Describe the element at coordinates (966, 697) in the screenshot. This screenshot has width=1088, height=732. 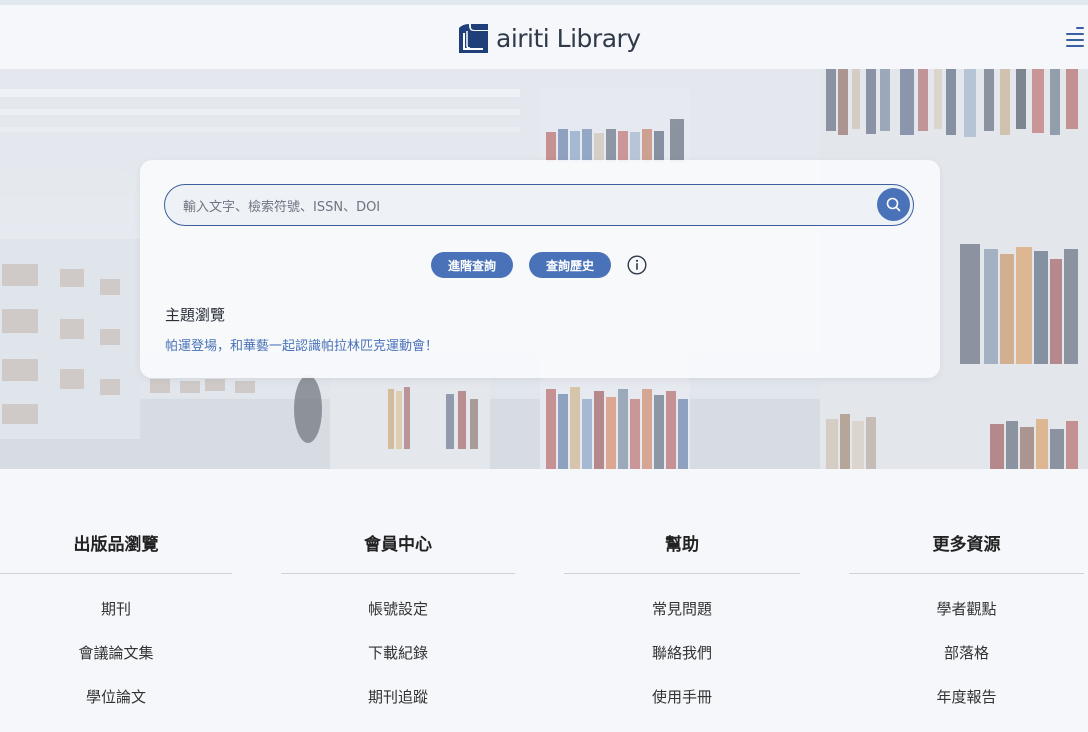
I see `footer-link-annual-report: 年度報告` at that location.